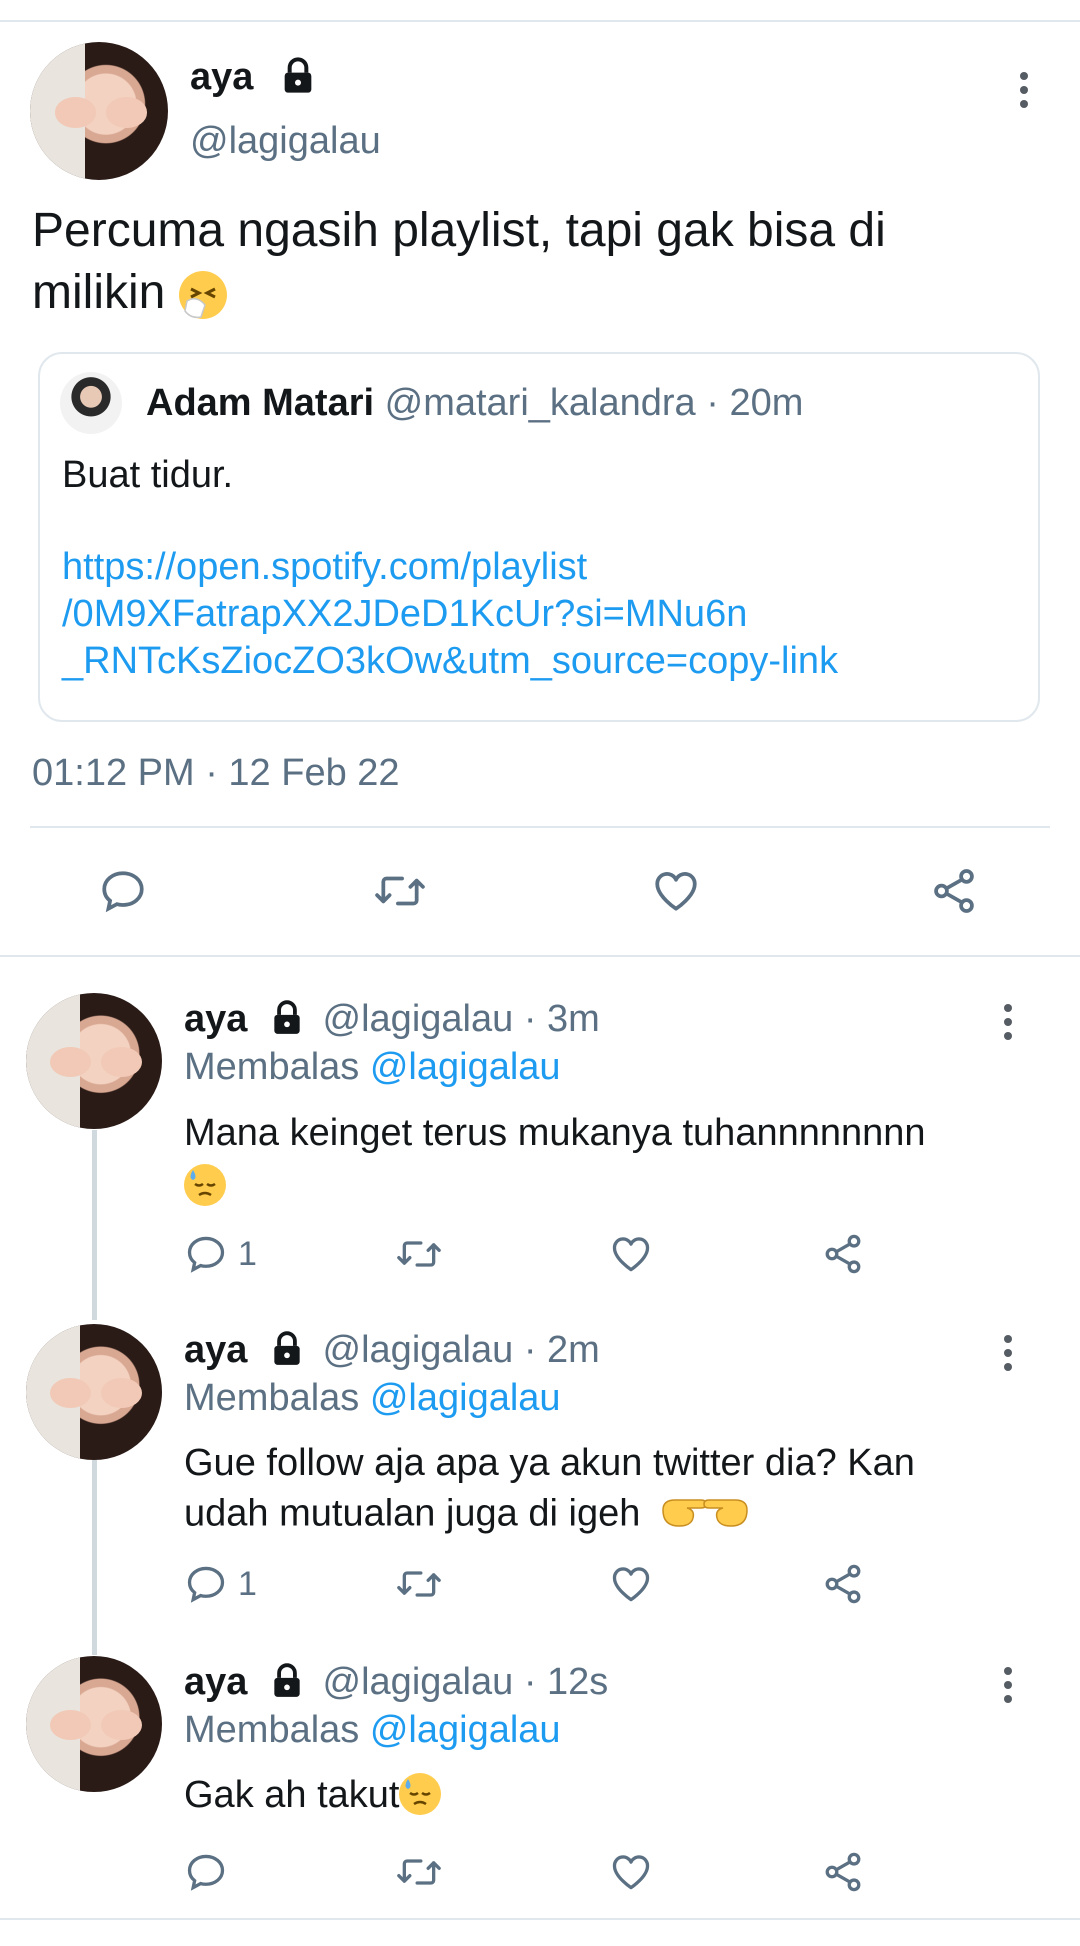 Image resolution: width=1080 pixels, height=1946 pixels. Describe the element at coordinates (405, 614) in the screenshot. I see `link-line-2: /0M9XFatrapXX2JDeD1KcUr?si=MNu6n` at that location.